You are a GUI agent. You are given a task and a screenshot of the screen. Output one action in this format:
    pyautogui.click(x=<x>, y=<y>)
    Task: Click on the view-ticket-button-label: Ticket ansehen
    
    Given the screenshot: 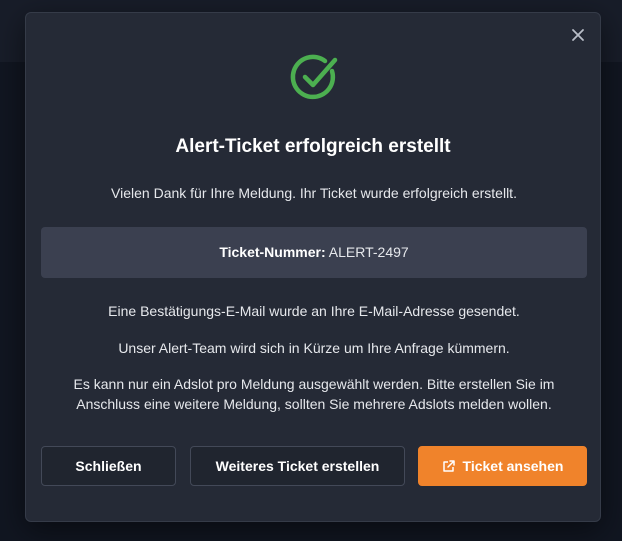 What is the action you would take?
    pyautogui.click(x=513, y=466)
    